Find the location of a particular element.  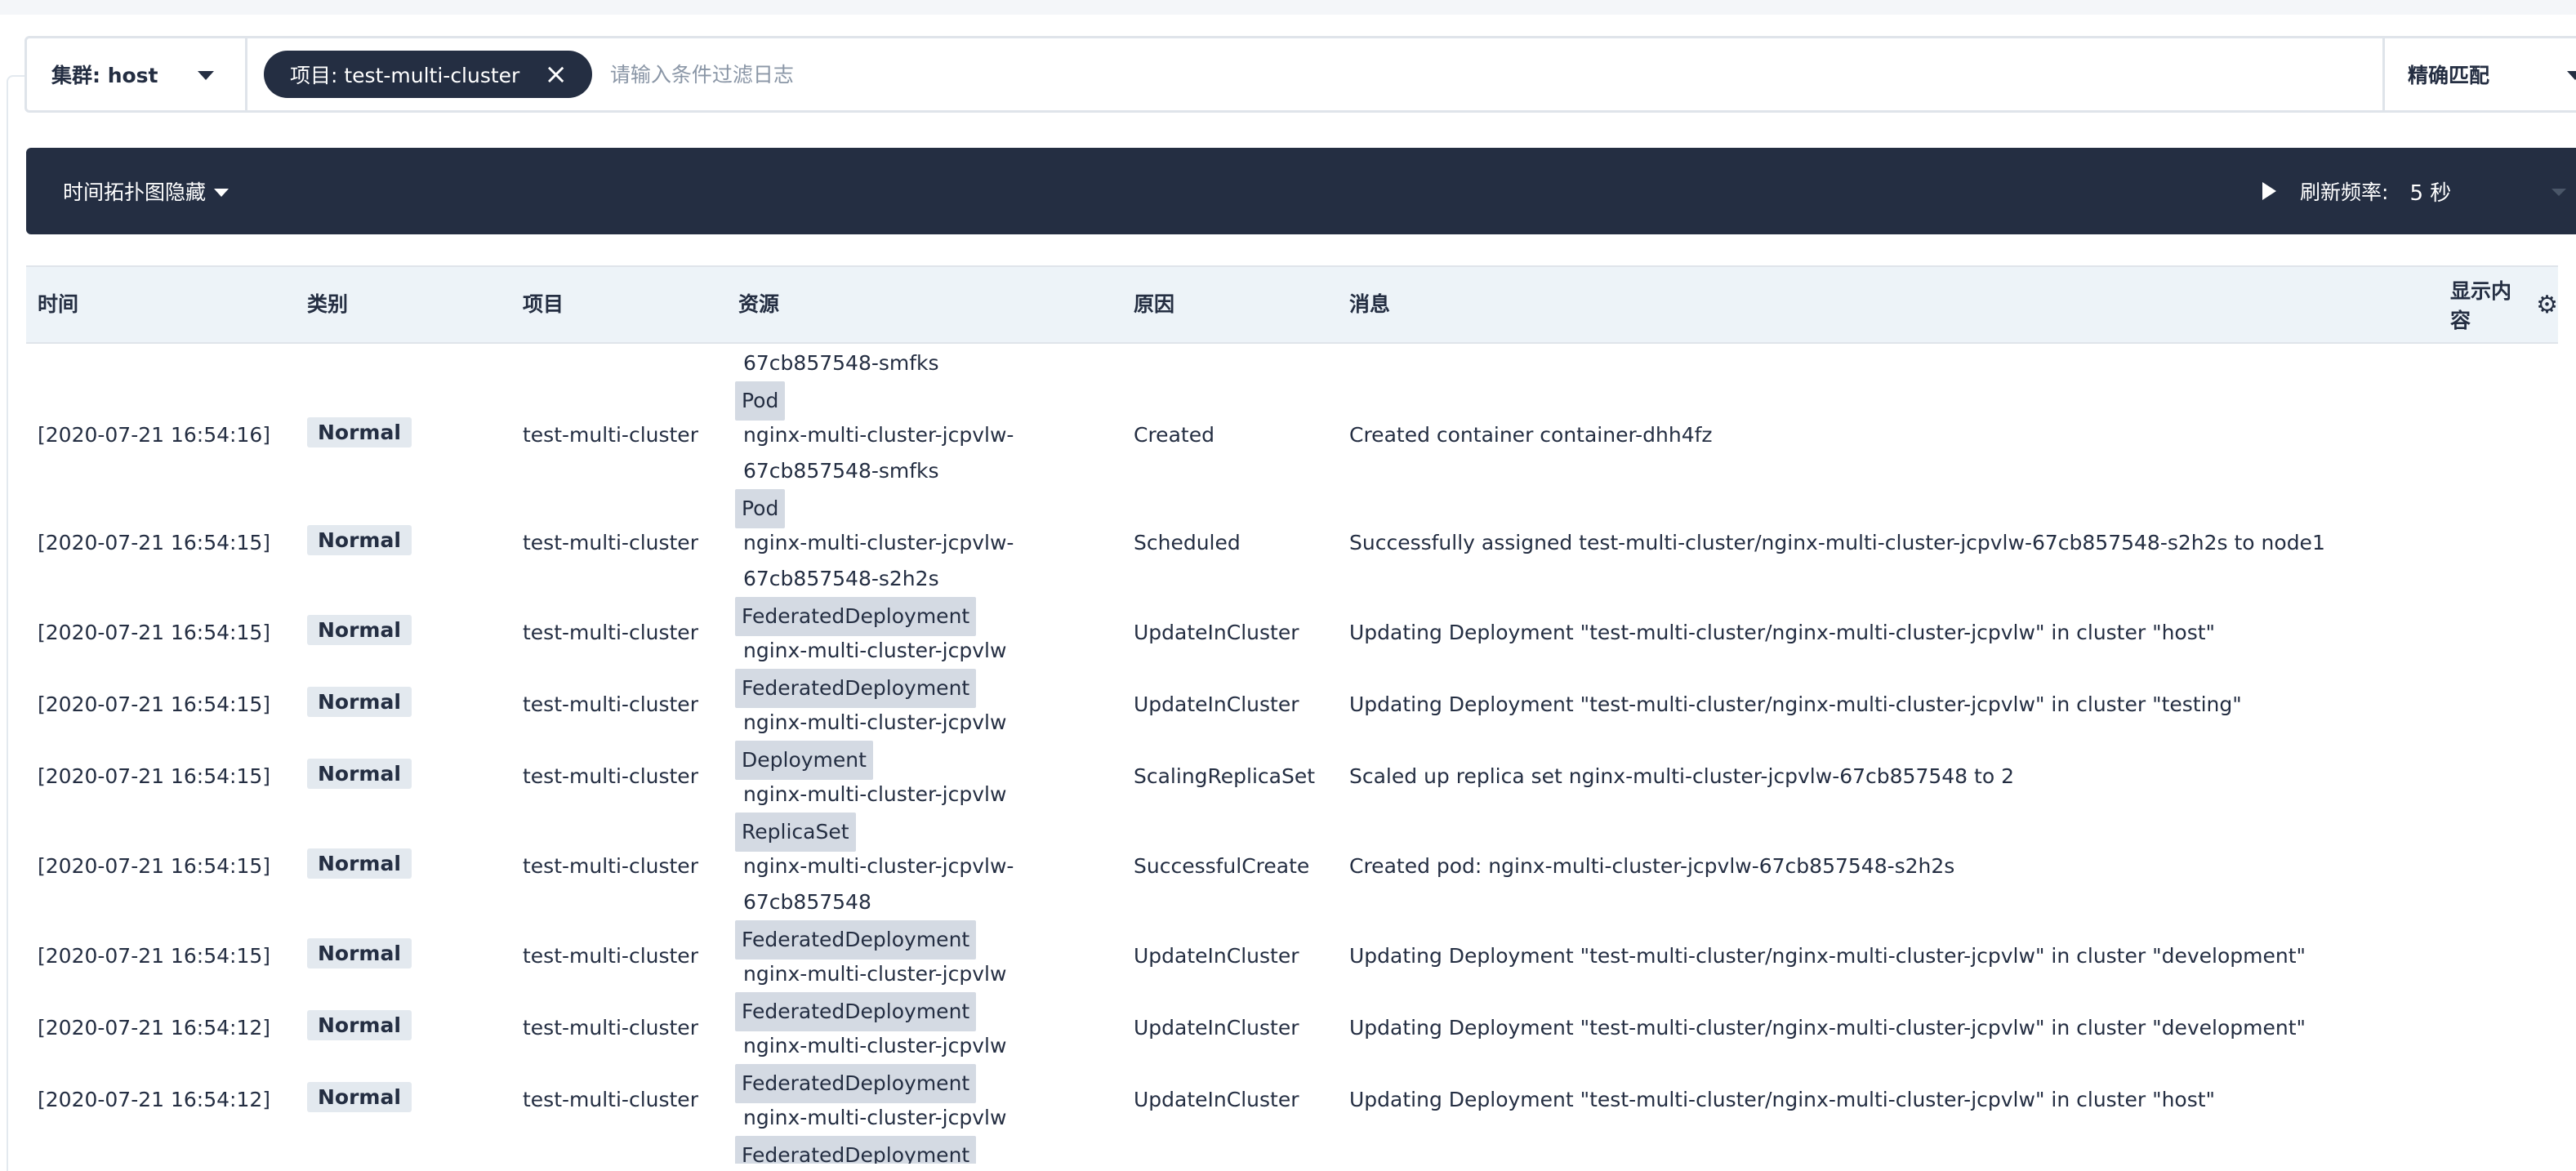

resource-name: 67cb857548-s2h2s is located at coordinates (837, 578).